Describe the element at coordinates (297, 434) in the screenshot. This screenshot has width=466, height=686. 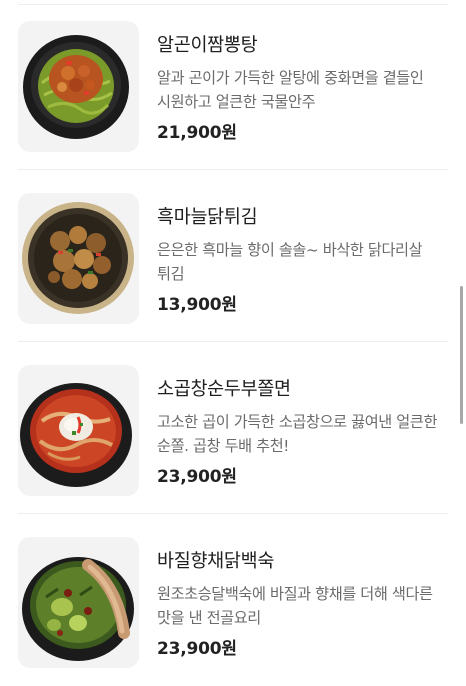
I see `menu-item-description: 고소한 곱이 가득한 소곱창으로 끓여낸 얼큰한 순쫄. 곱창 두배 추천!` at that location.